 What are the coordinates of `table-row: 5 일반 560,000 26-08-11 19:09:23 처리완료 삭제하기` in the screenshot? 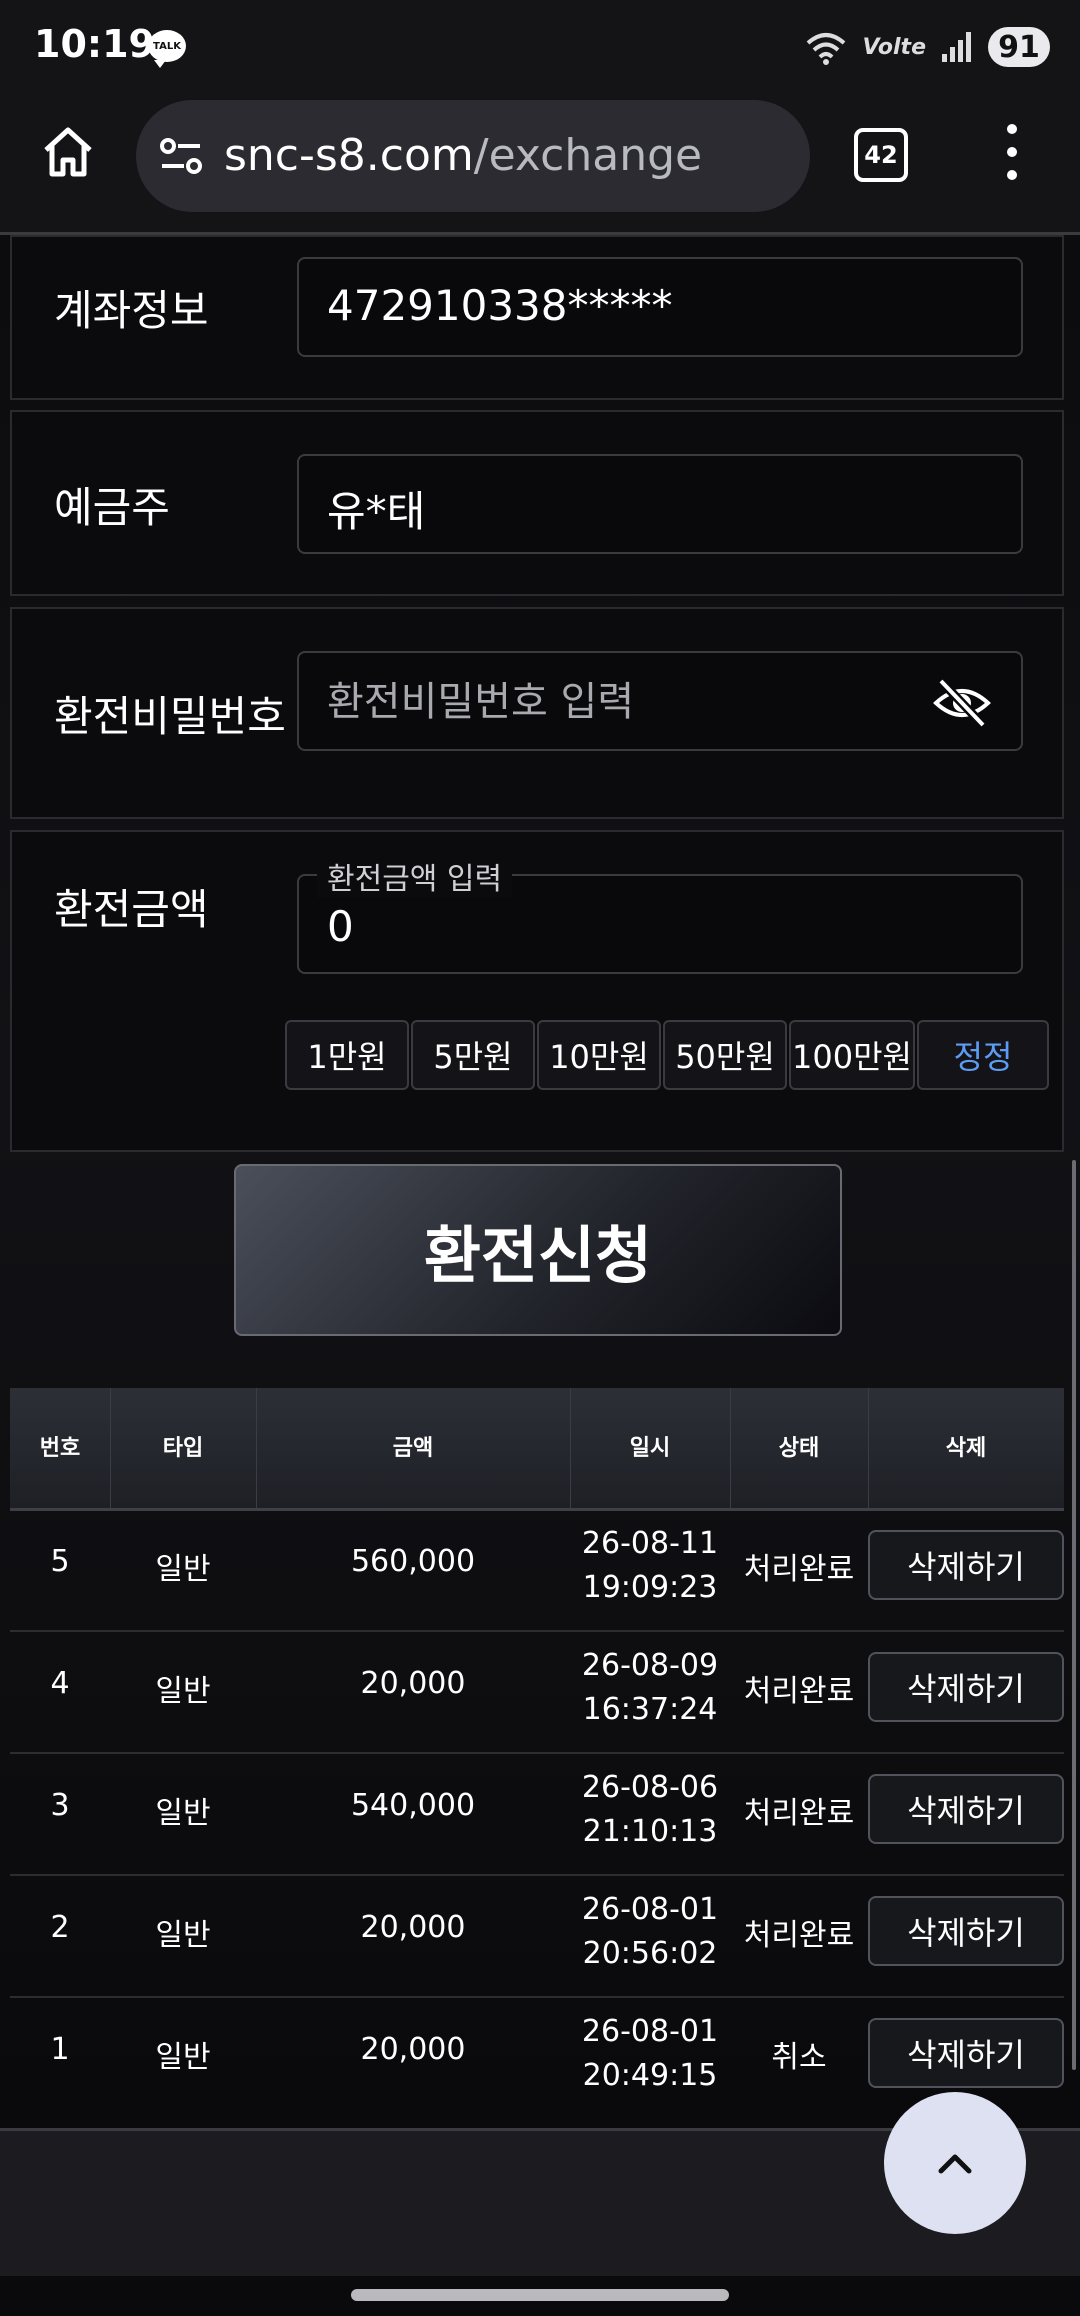 It's located at (537, 1570).